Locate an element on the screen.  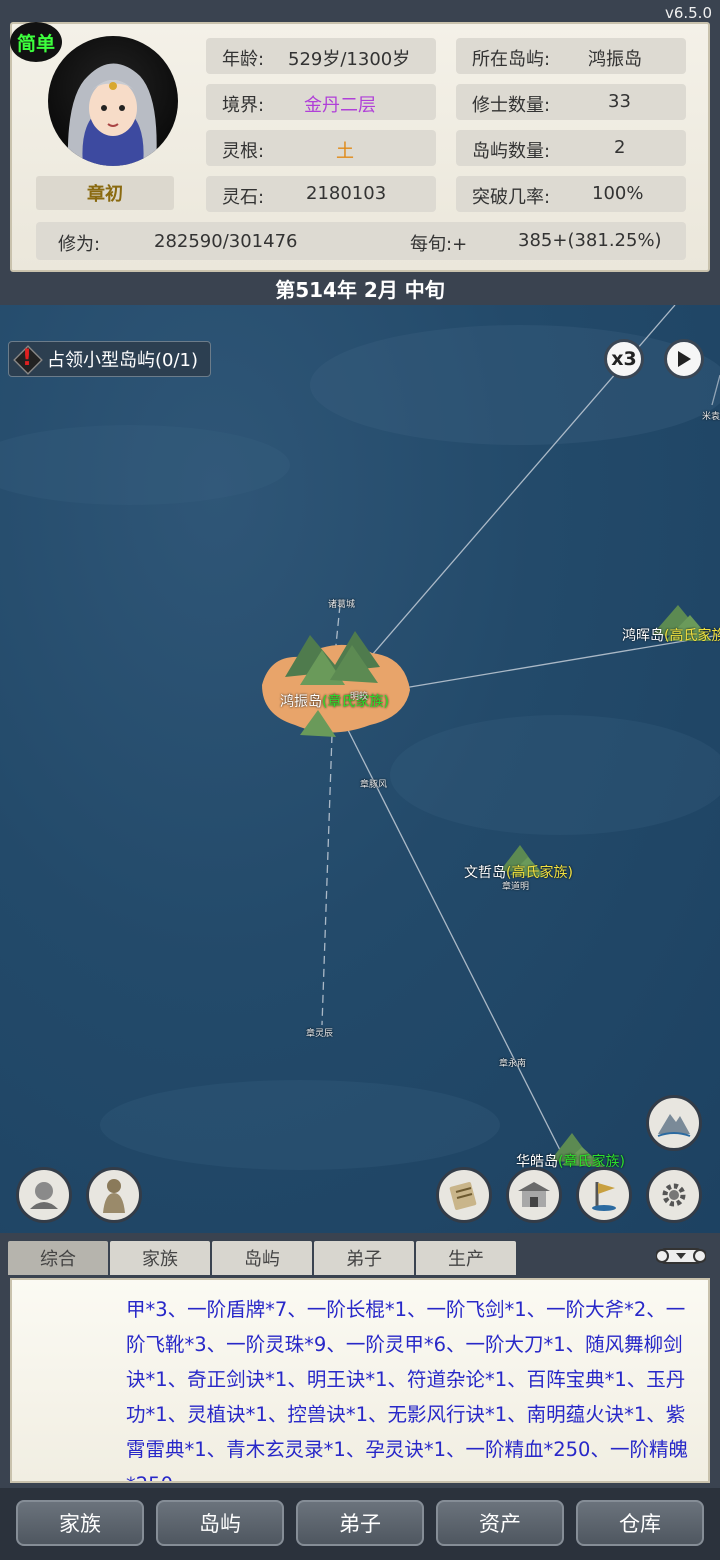
per-turn-label: 每旬:+ is located at coordinates (439, 244).